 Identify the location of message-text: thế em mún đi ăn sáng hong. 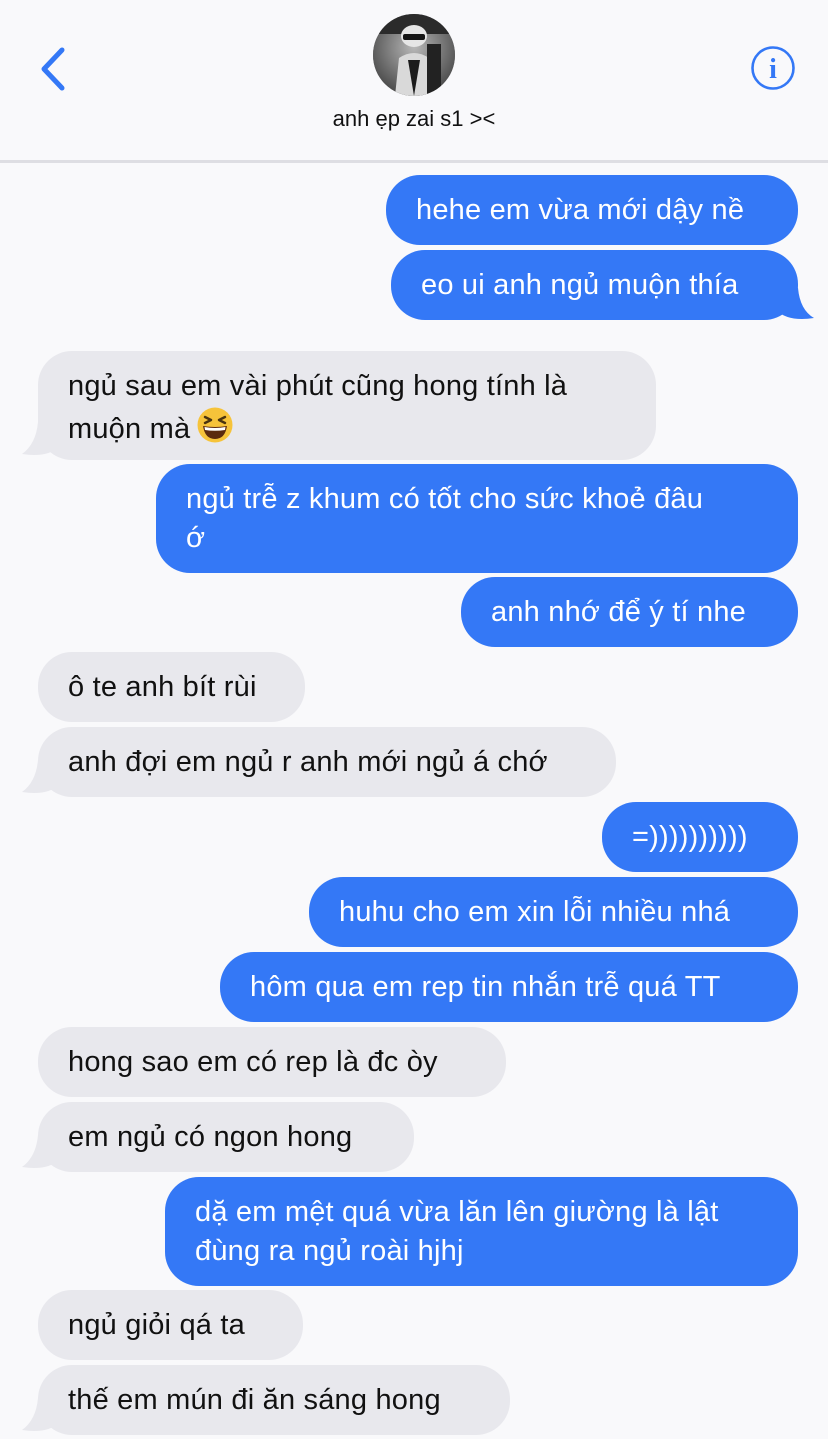
(254, 1400).